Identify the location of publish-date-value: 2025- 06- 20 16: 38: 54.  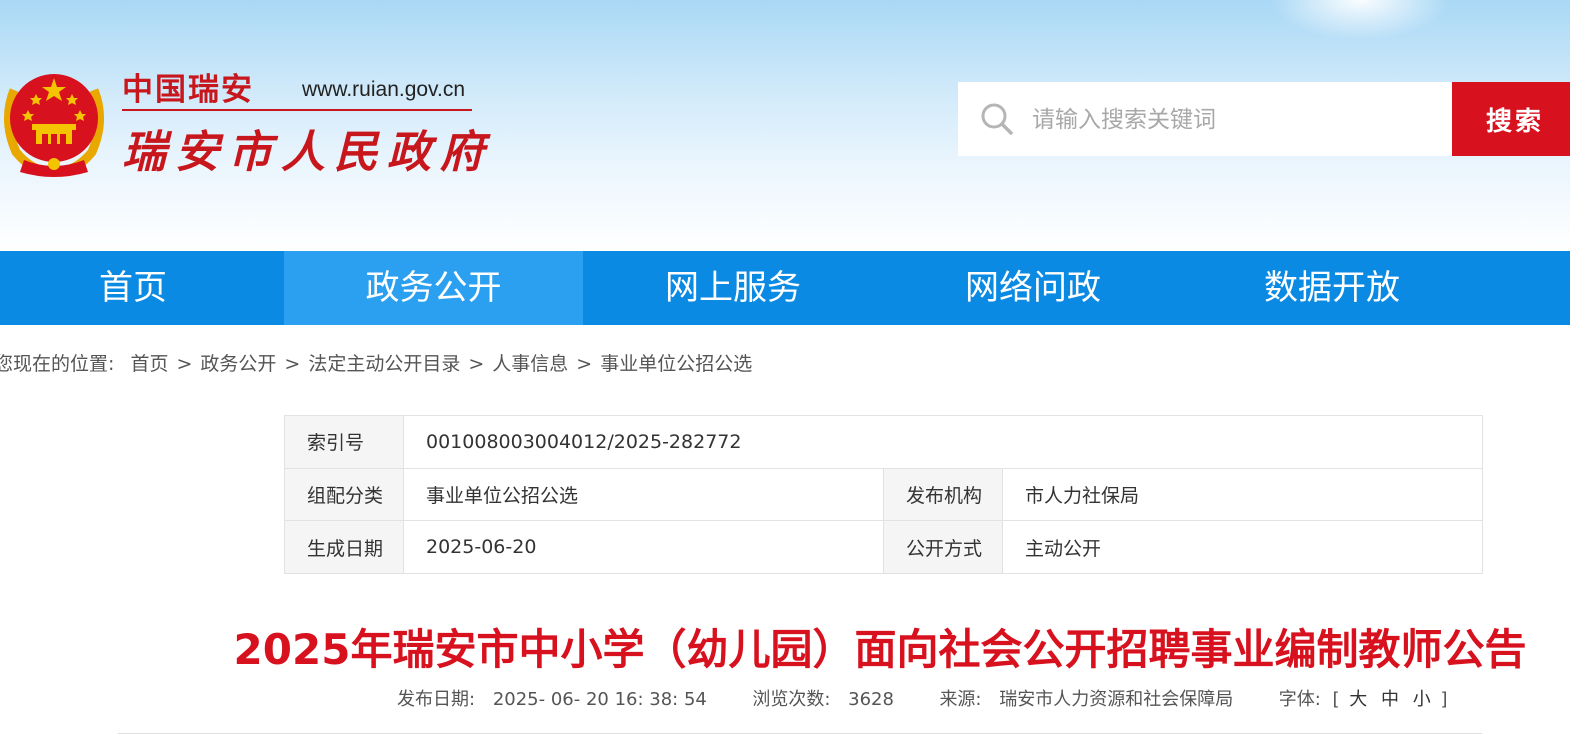
(599, 699).